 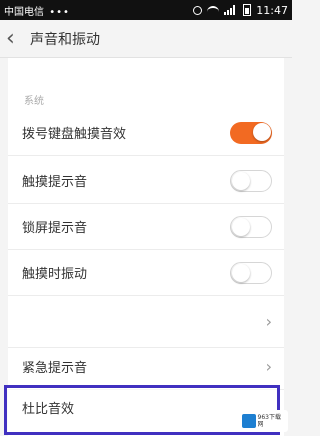 I want to click on back-arrow-icon: ‹, so click(x=15, y=38).